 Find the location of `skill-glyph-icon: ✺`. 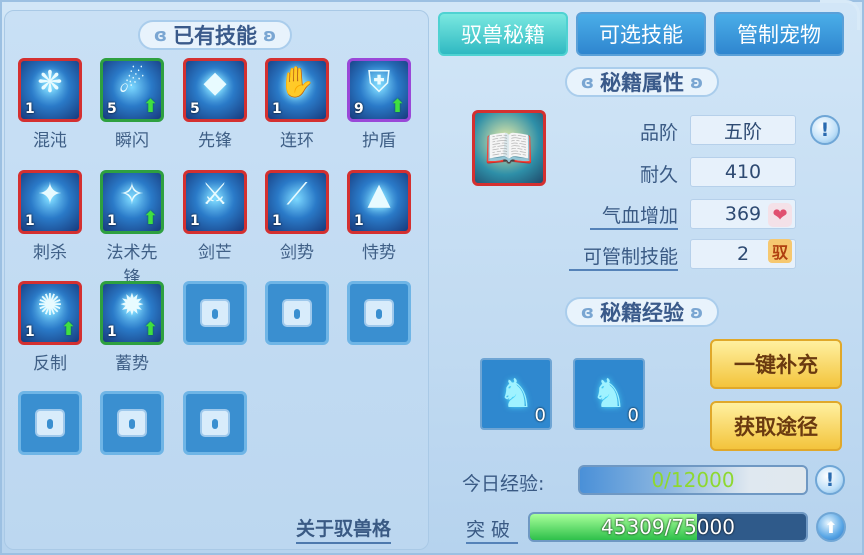

skill-glyph-icon: ✺ is located at coordinates (50, 305).